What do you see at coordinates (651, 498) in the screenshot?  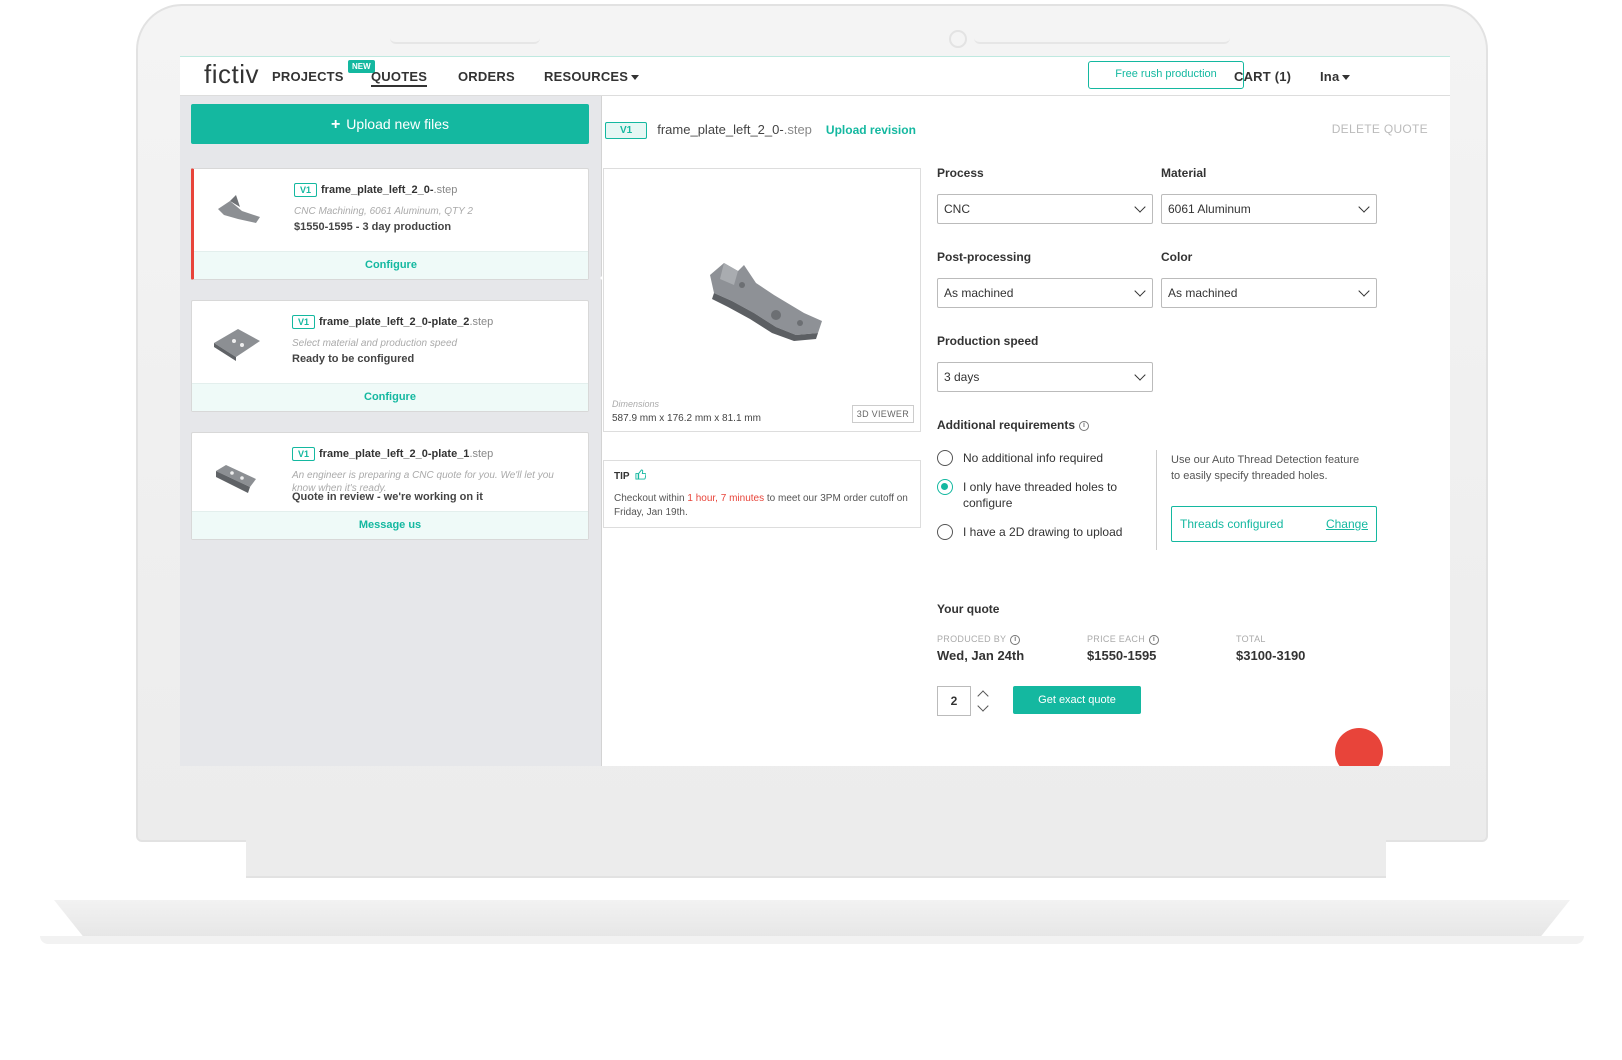 I see `tip-text-before: Checkout within` at bounding box center [651, 498].